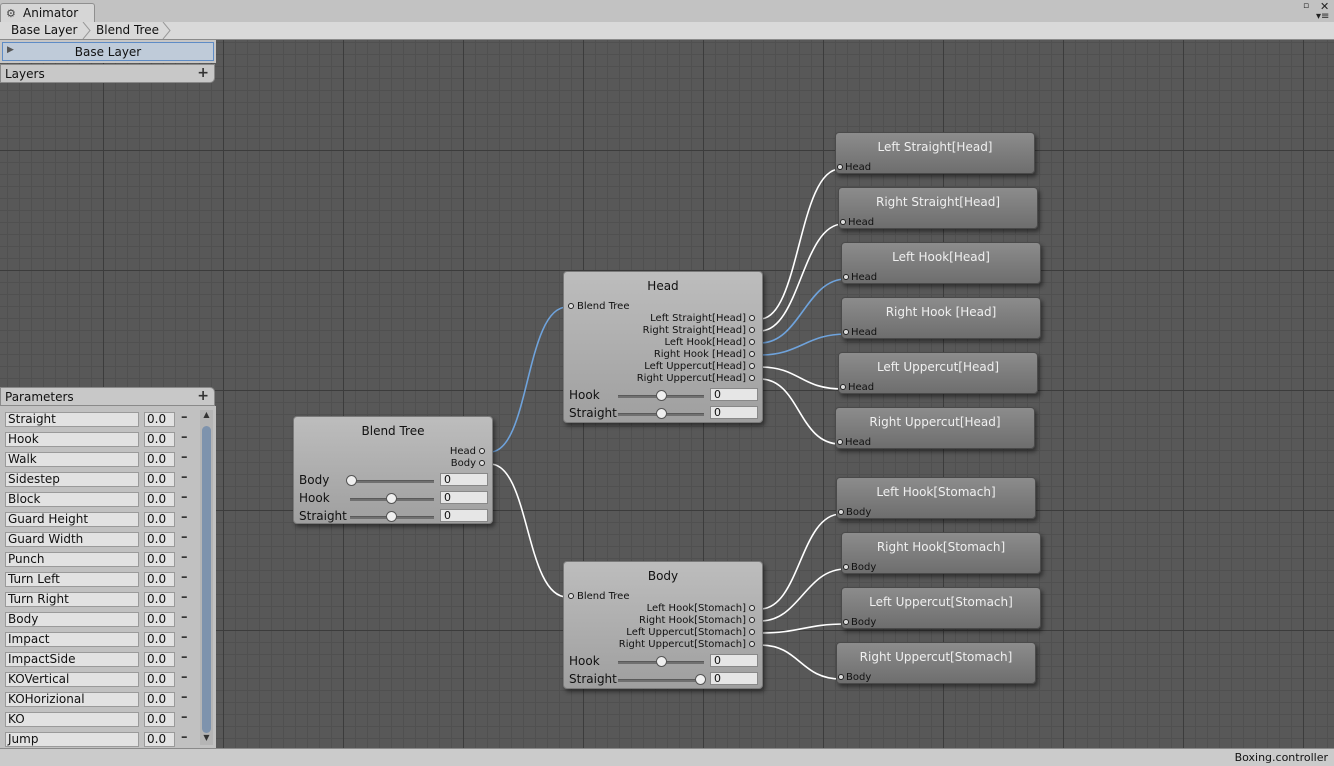  I want to click on parameter-row: ImpactSide 0.0–, so click(100, 660).